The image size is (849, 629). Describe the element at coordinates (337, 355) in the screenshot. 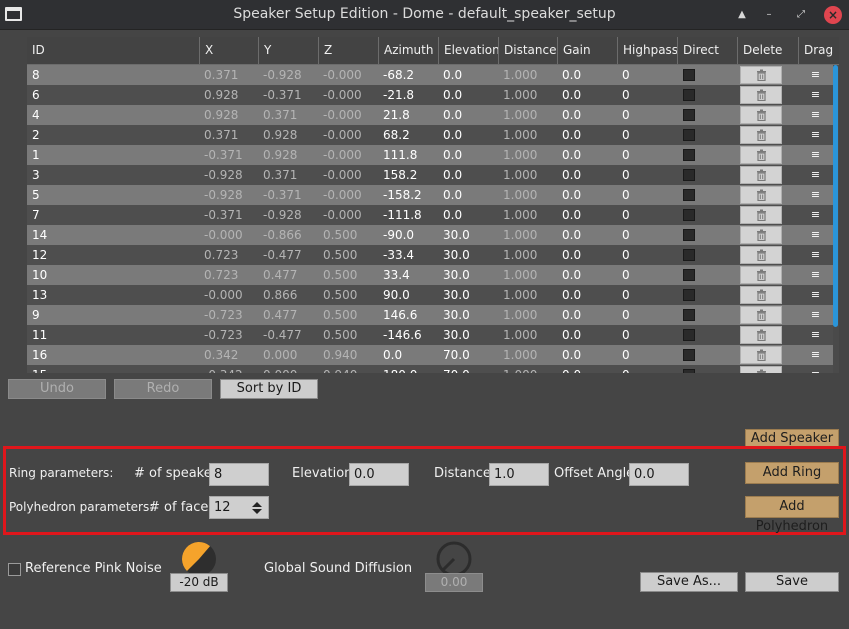

I see `cell-z: 0.940` at that location.